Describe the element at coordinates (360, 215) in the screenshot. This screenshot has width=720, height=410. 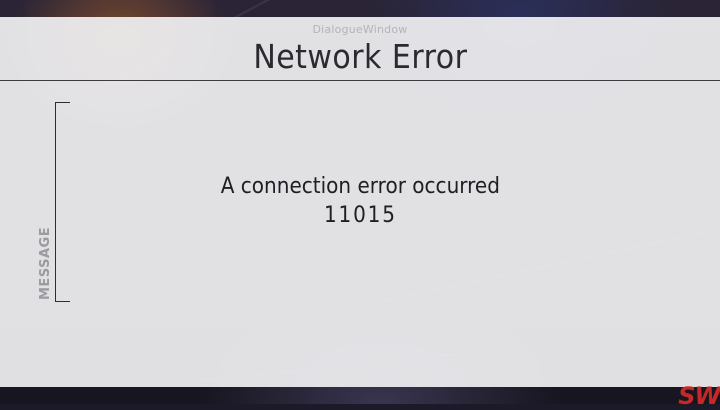
I see `error-code: 11015` at that location.